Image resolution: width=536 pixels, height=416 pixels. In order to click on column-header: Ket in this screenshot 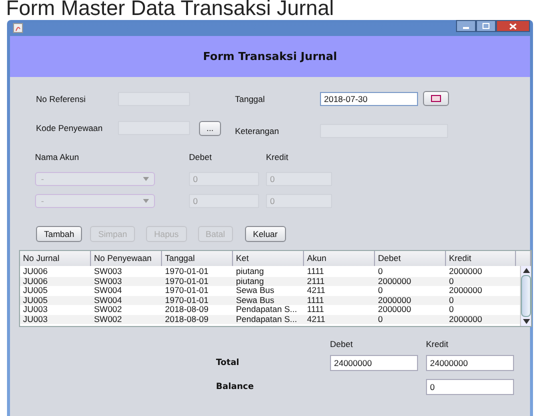, I will do `click(268, 258)`.